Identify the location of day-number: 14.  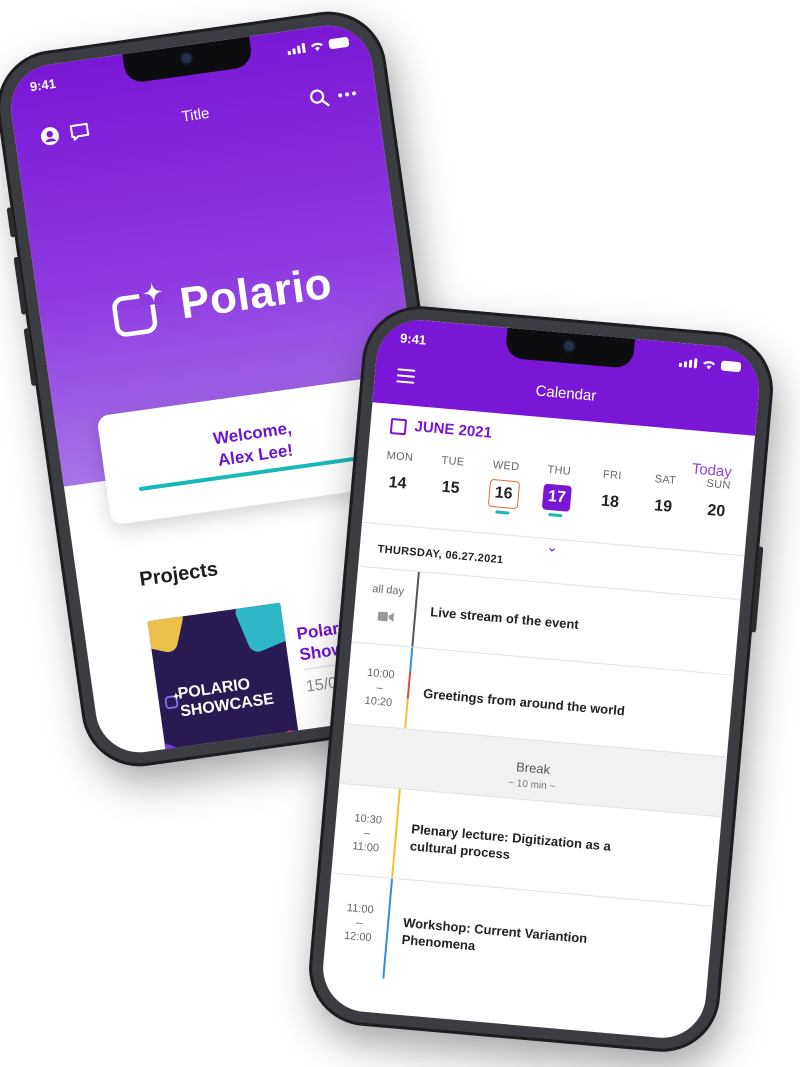
(397, 483).